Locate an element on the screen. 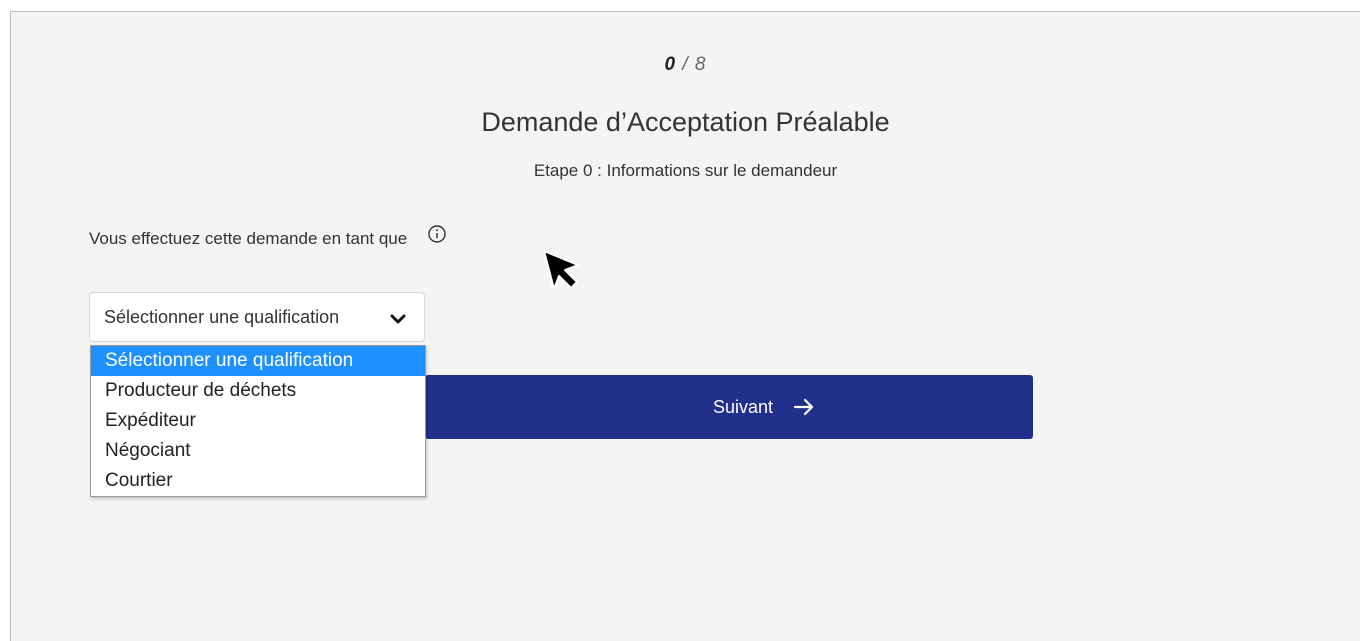 The height and width of the screenshot is (641, 1360). arrow-right-icon is located at coordinates (804, 407).